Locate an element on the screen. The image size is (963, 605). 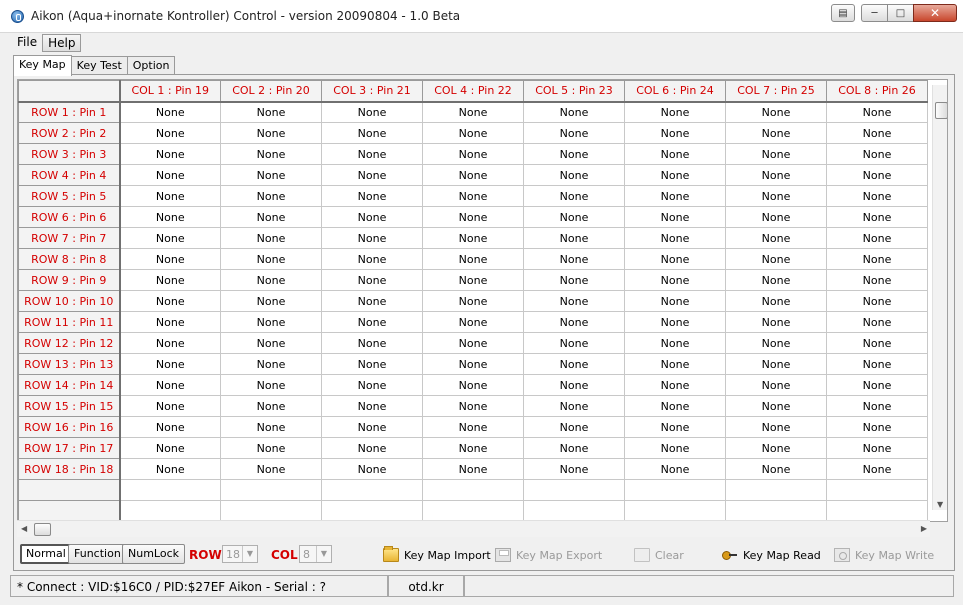
row-header: ROW 4 : Pin 4 is located at coordinates (69, 175).